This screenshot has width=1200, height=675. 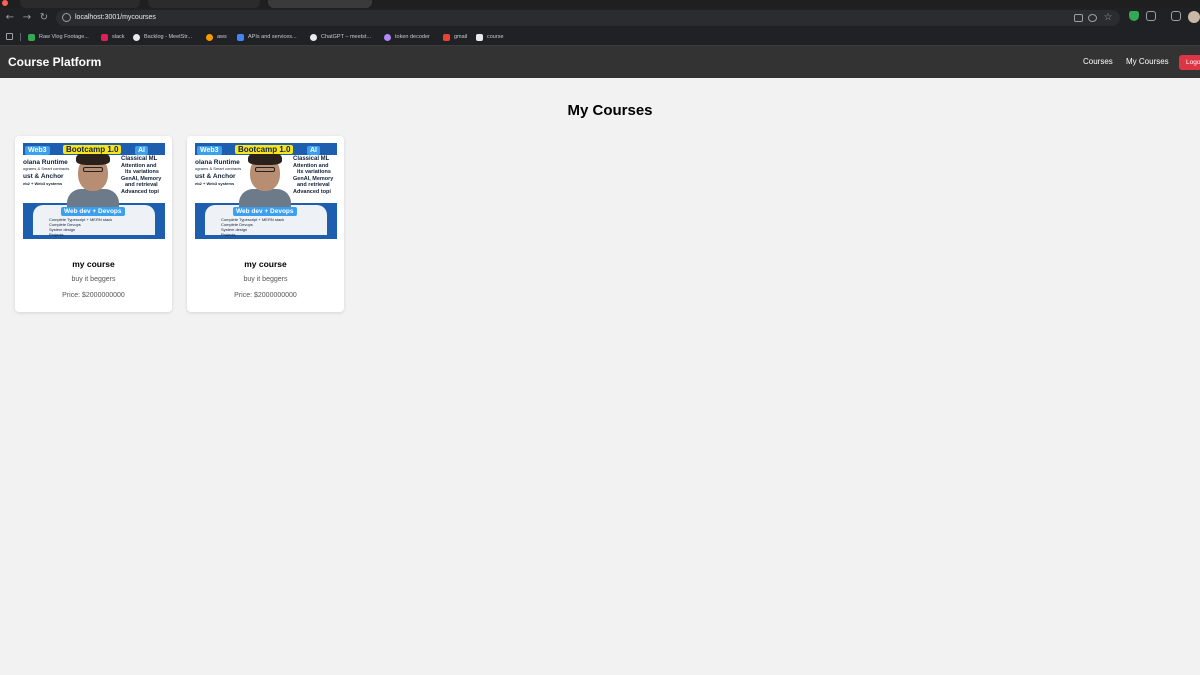 I want to click on bookmark-star-icon: ☆, so click(x=1108, y=18).